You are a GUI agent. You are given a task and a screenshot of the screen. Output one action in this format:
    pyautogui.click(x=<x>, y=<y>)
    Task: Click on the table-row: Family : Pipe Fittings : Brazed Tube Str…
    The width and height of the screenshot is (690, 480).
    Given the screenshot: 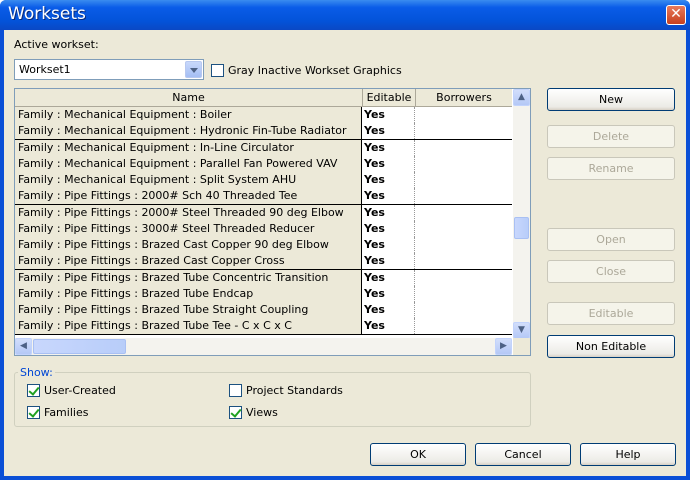 What is the action you would take?
    pyautogui.click(x=263, y=310)
    